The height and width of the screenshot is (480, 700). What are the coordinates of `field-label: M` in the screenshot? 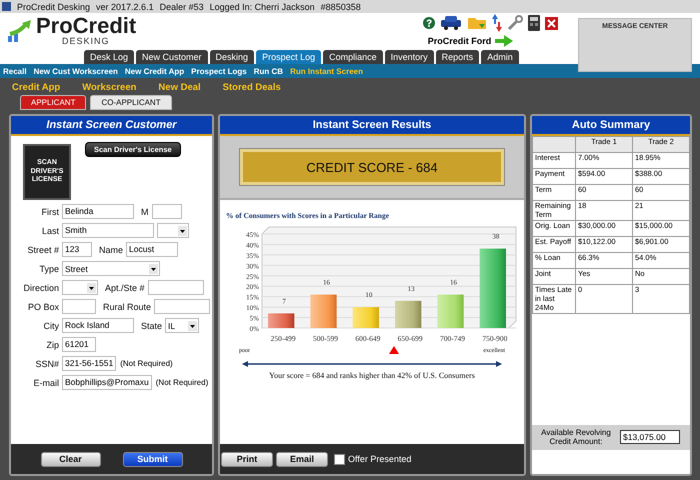 It's located at (144, 211).